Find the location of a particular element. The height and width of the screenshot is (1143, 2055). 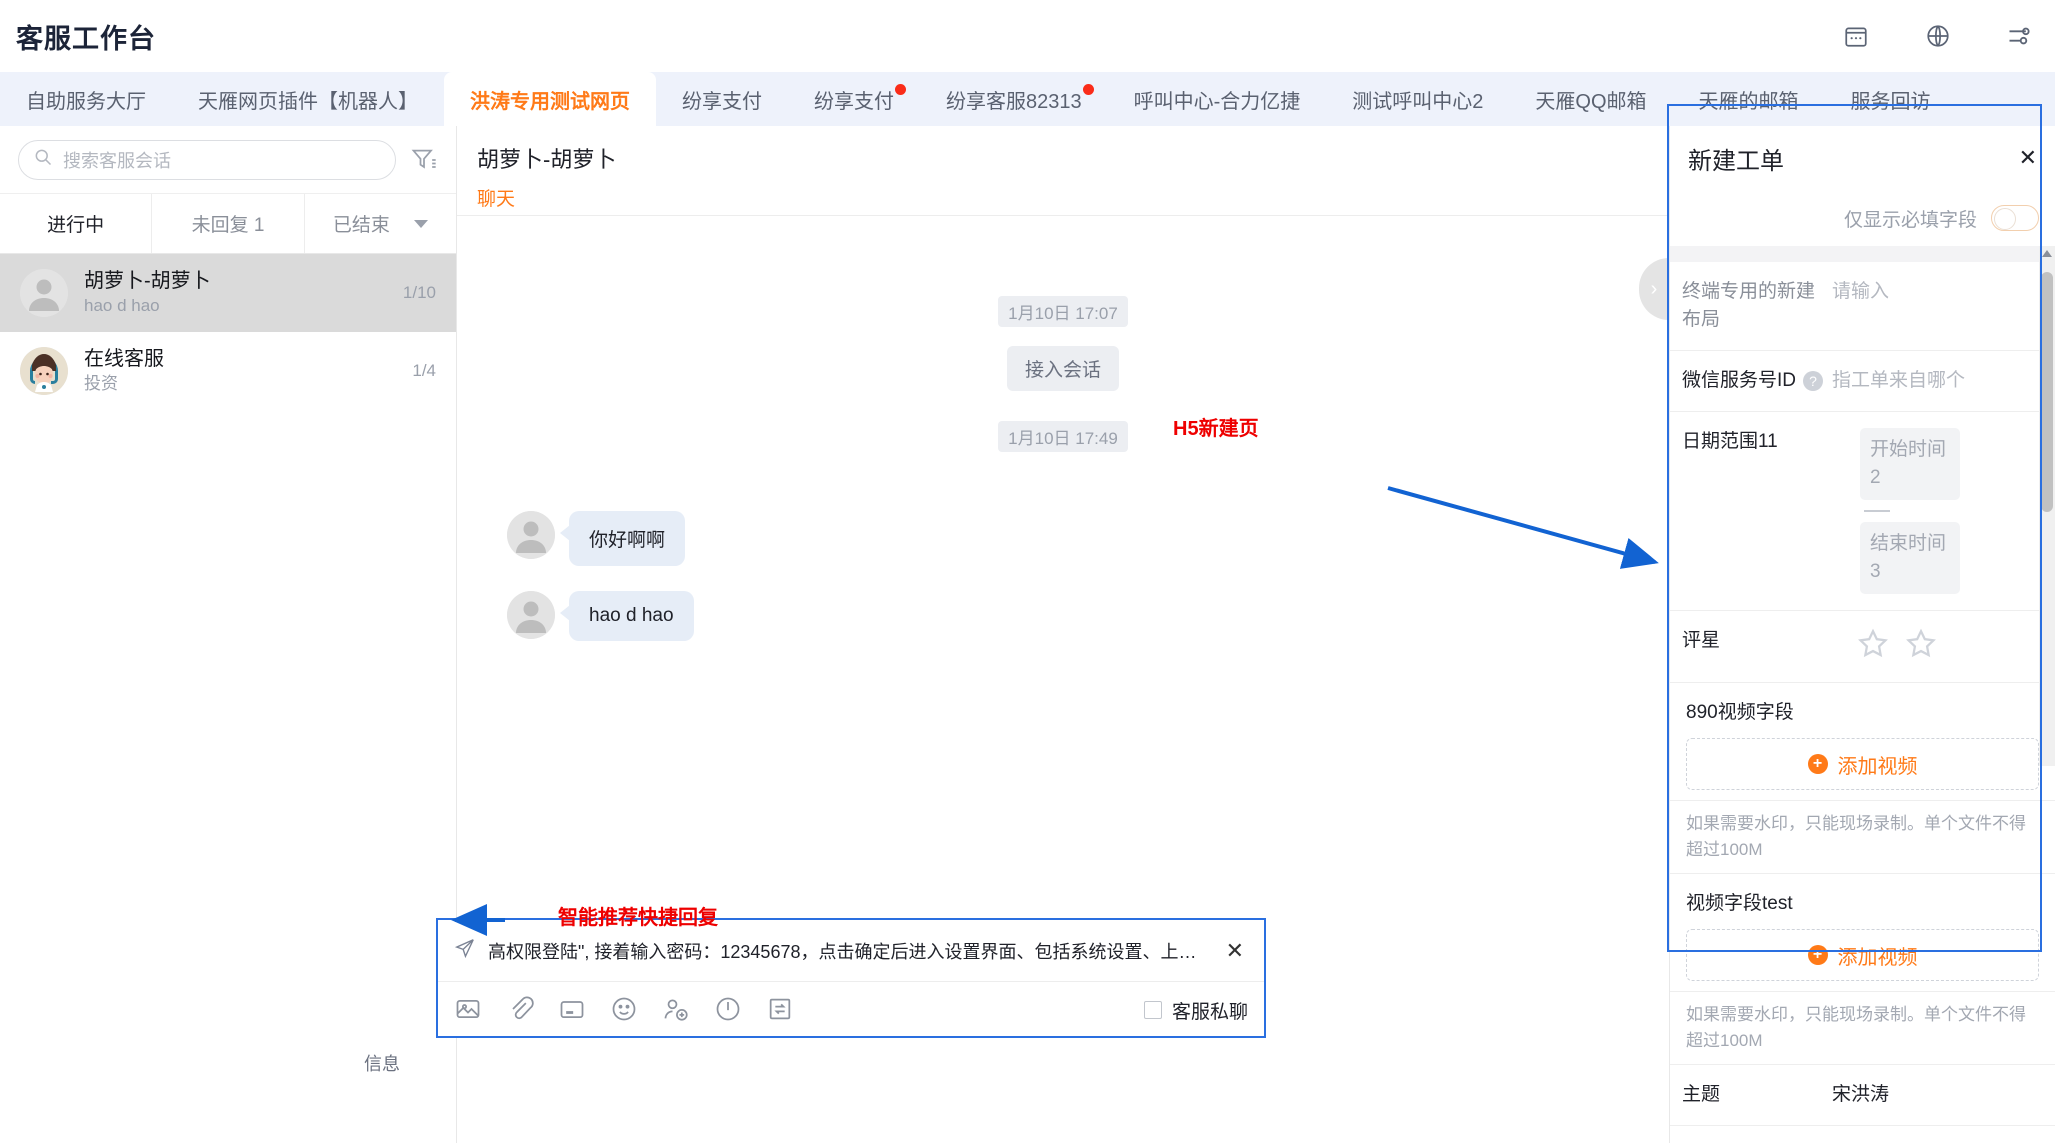

conversation-status-tab-2: 已结束 is located at coordinates (380, 223).